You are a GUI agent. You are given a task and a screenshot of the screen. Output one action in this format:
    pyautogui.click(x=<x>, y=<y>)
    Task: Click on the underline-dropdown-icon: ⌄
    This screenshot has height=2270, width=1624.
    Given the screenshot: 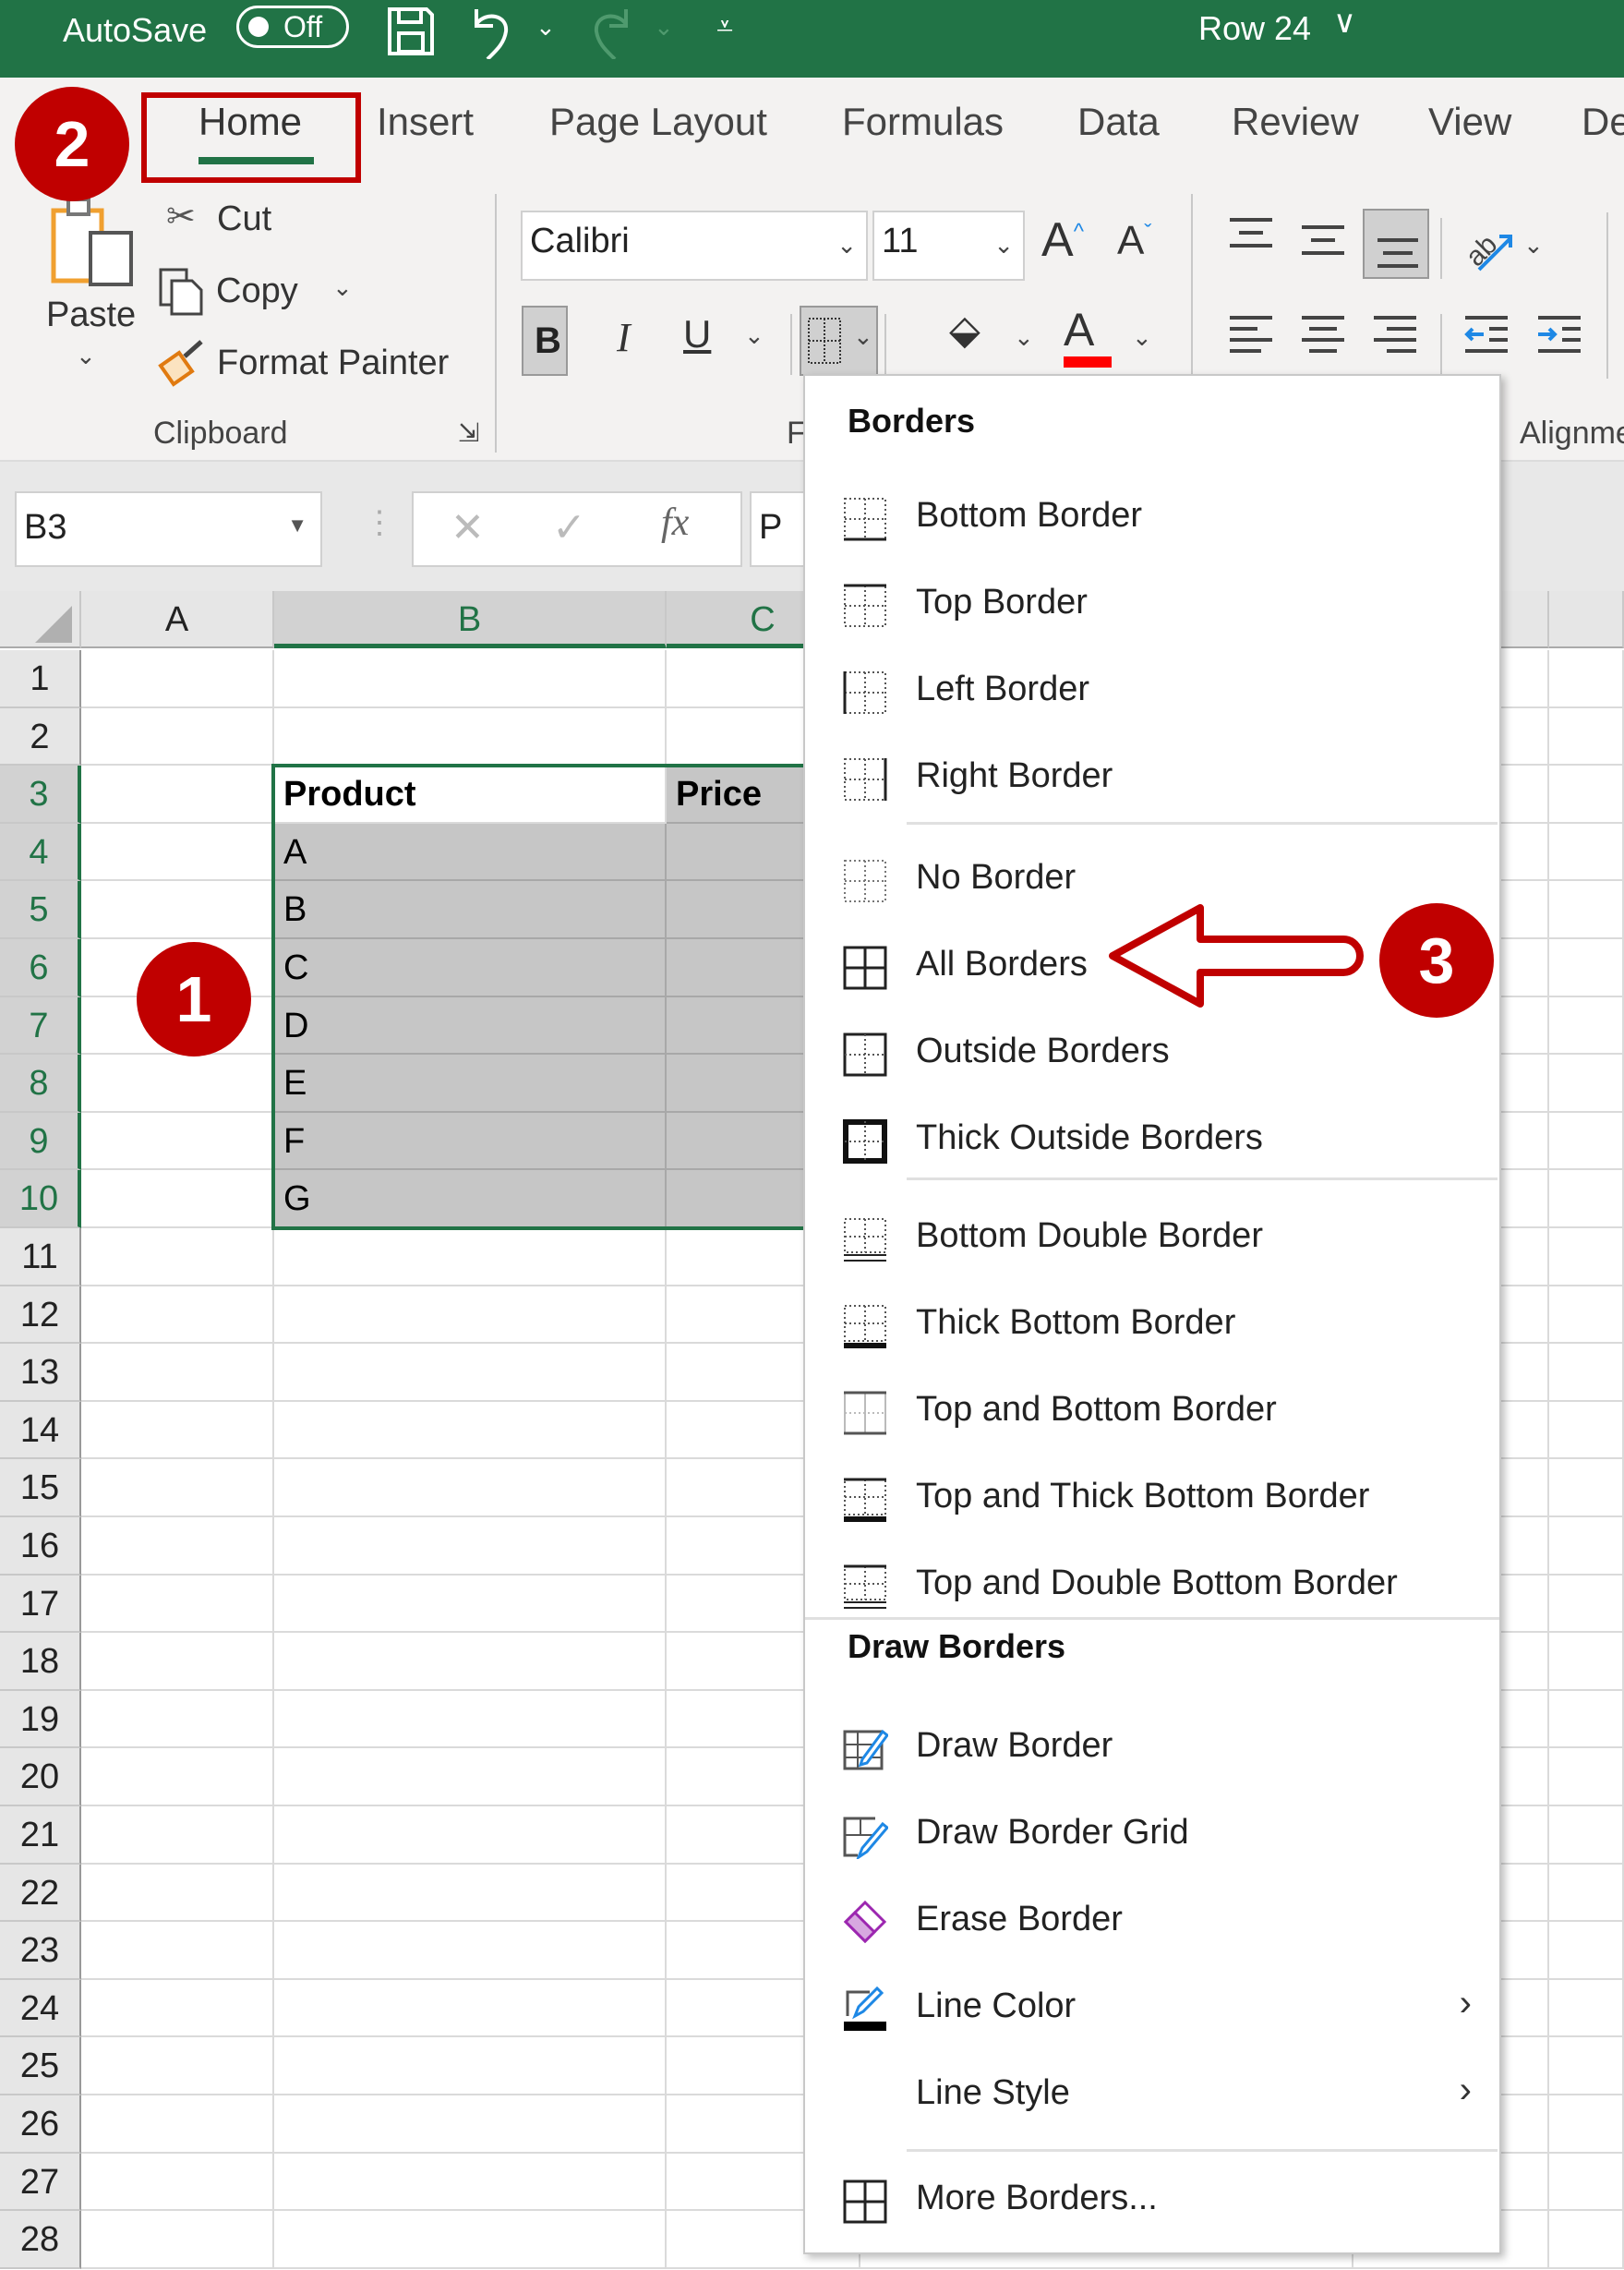 What is the action you would take?
    pyautogui.click(x=754, y=336)
    